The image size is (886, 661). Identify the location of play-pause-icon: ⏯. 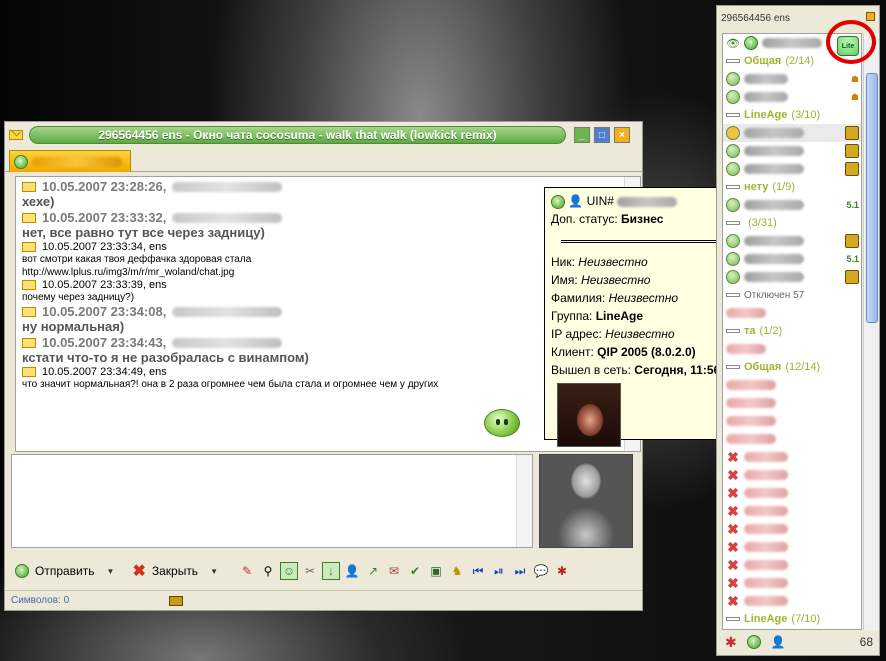
(499, 571).